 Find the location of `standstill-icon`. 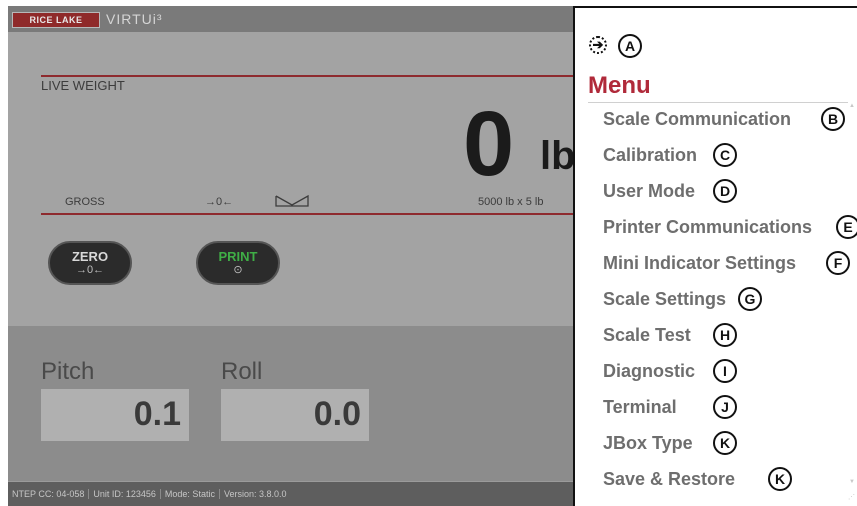

standstill-icon is located at coordinates (292, 200).